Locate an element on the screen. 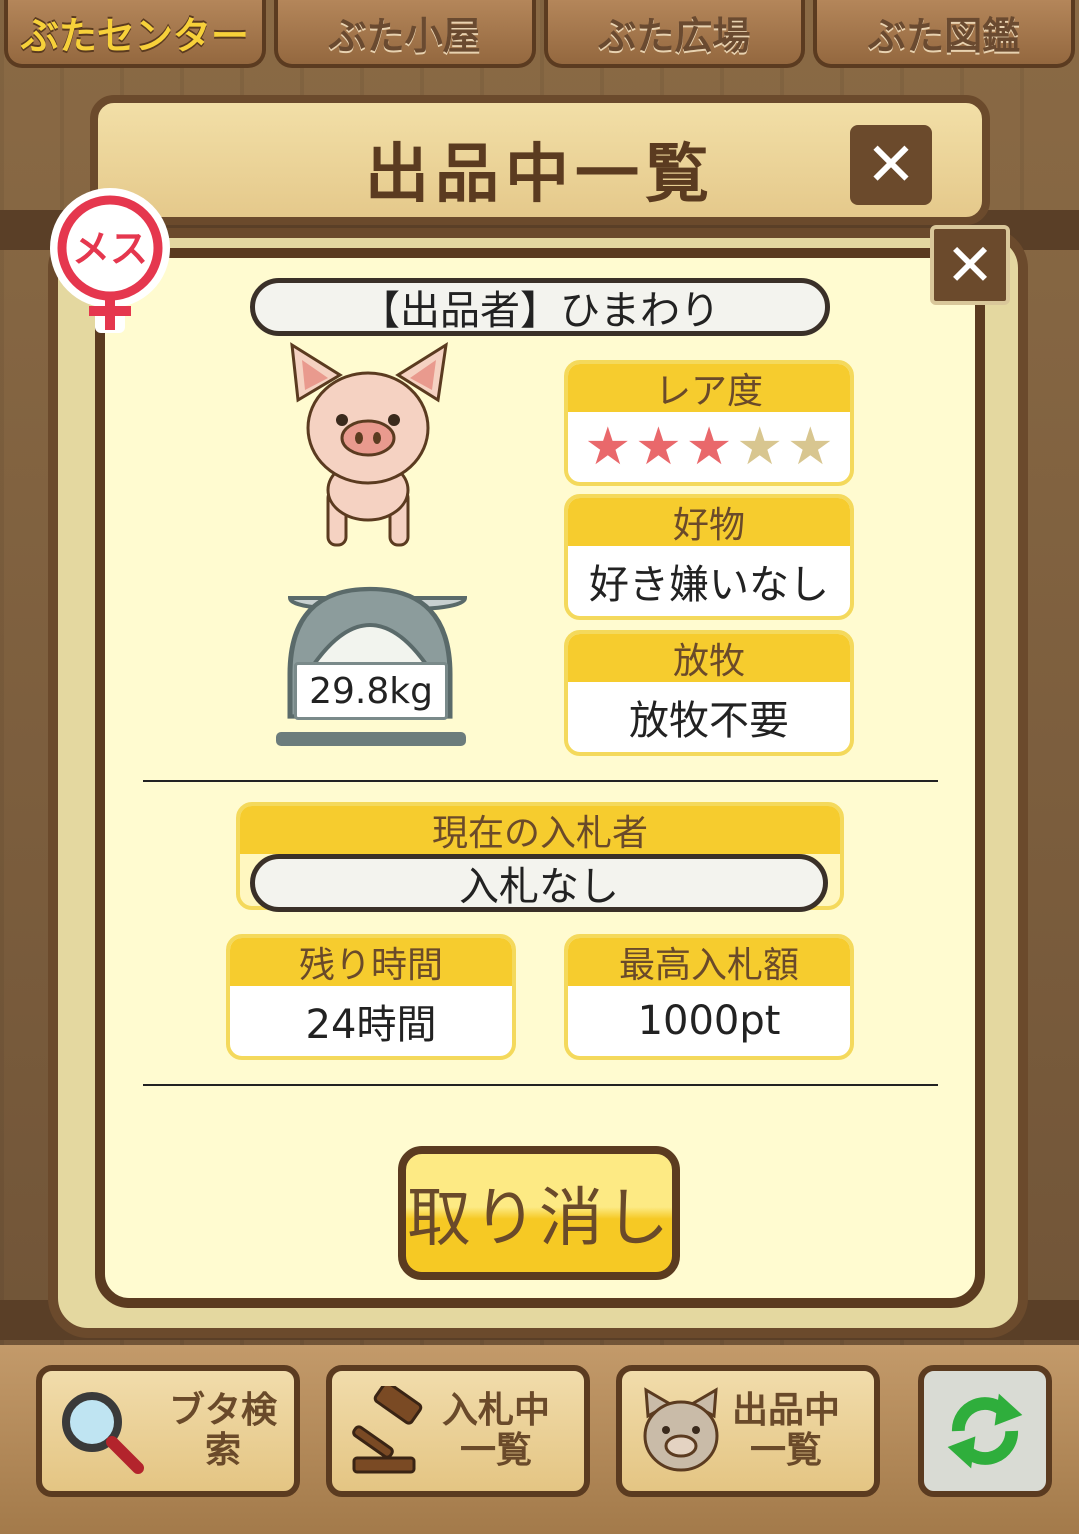 Image resolution: width=1079 pixels, height=1534 pixels. grazing-box: 放牧 放牧不要 is located at coordinates (709, 693).